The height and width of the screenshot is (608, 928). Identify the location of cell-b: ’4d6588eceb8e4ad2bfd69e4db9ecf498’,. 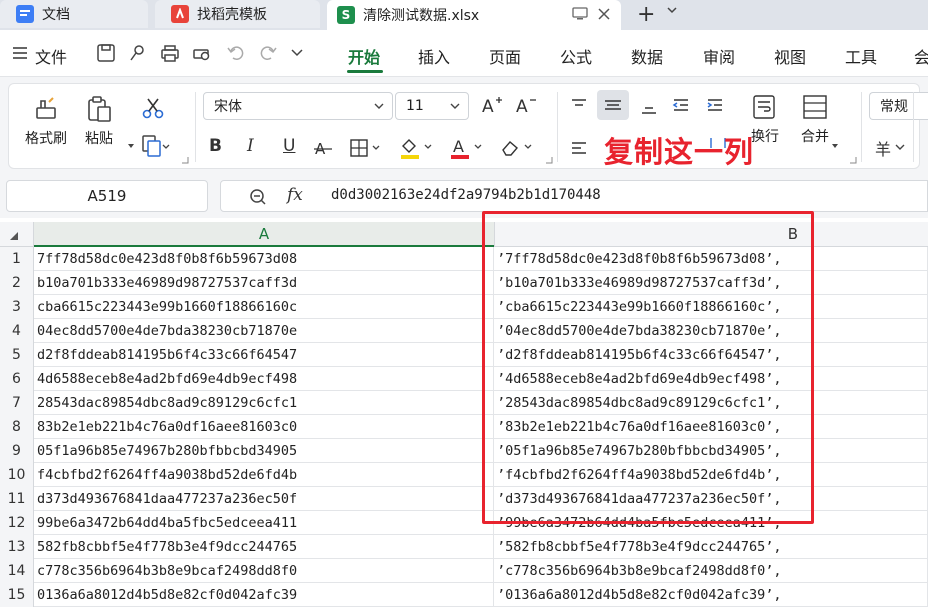
(711, 379).